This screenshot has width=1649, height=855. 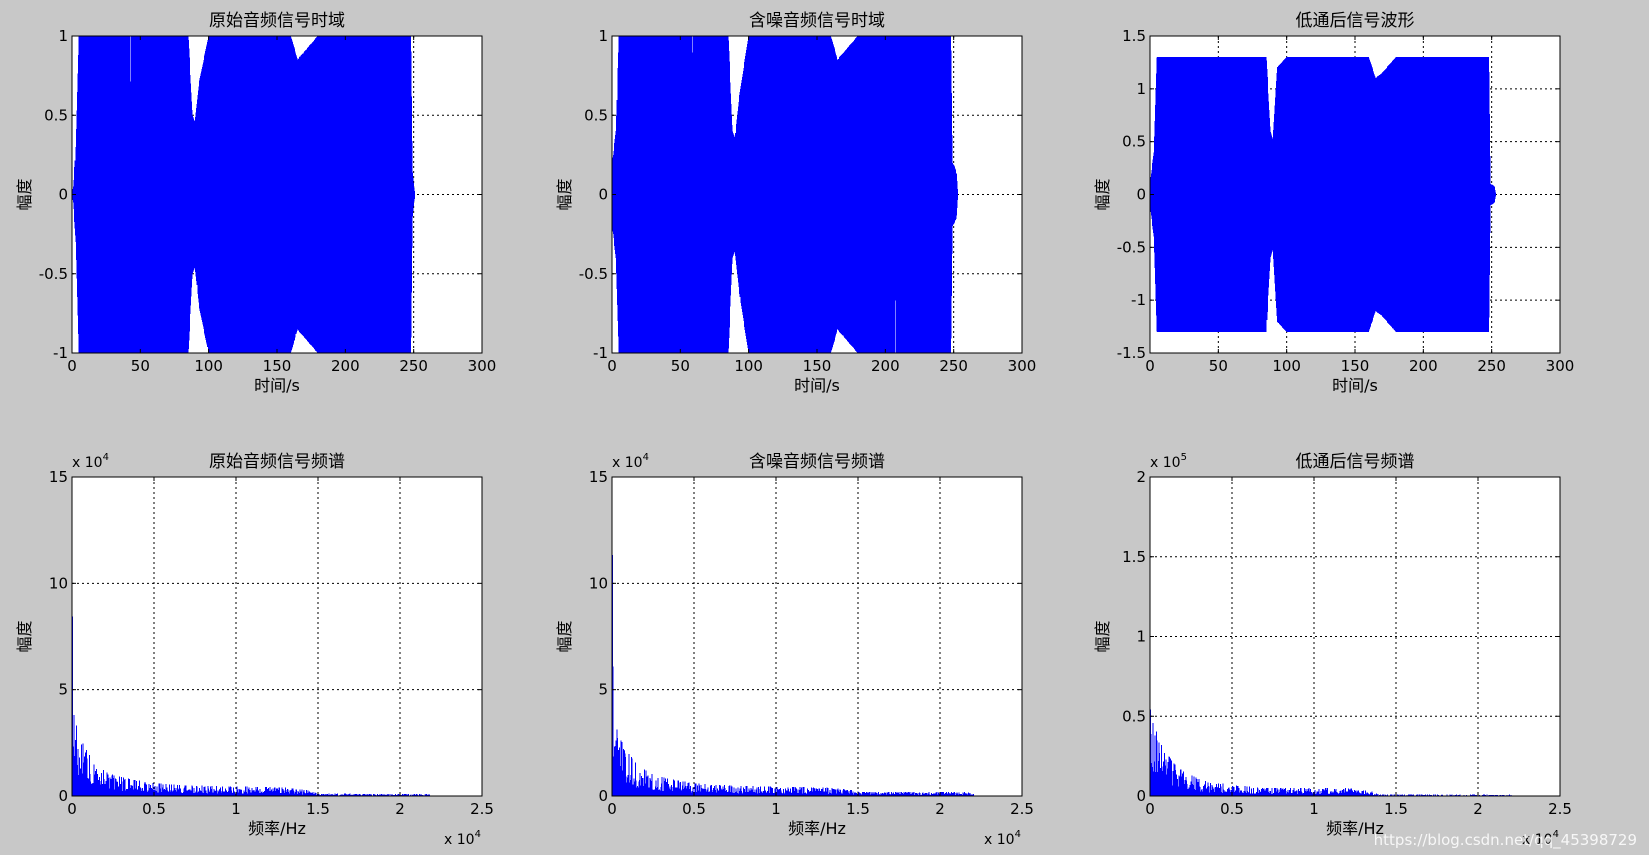 I want to click on chart-title: 原始音频信号频谱, so click(x=277, y=462).